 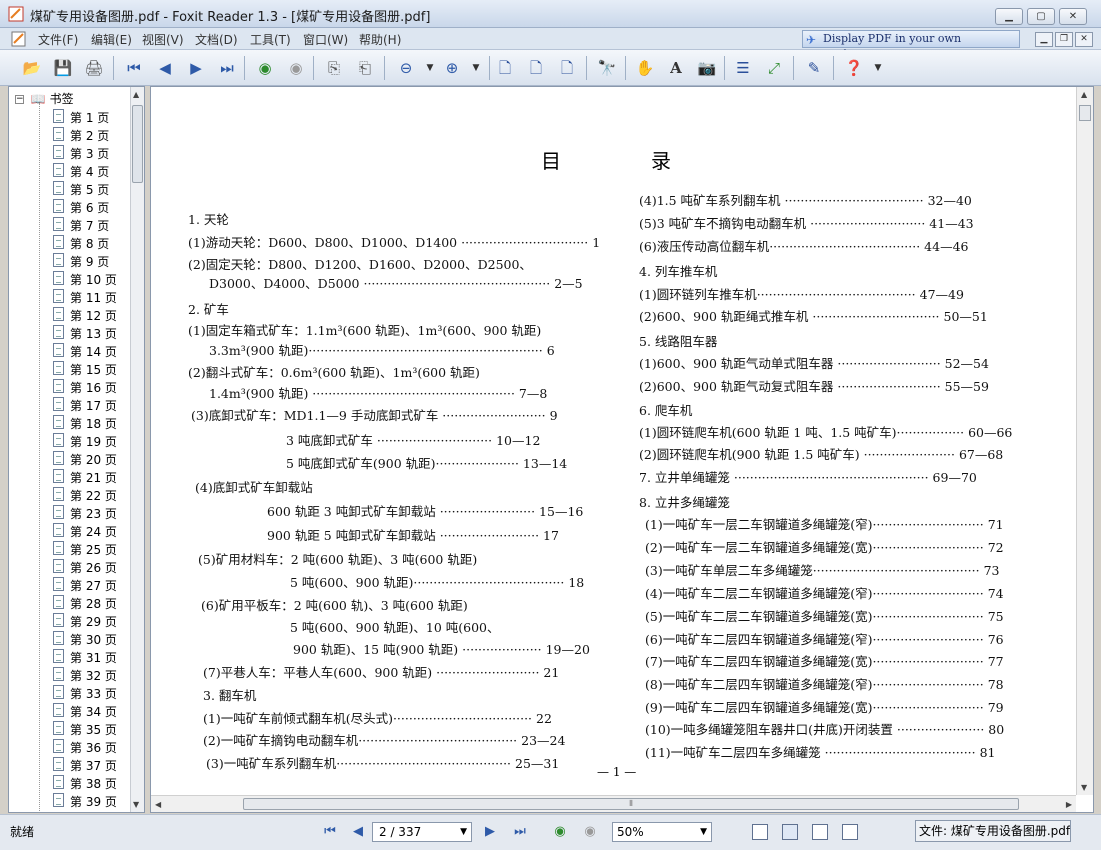 What do you see at coordinates (70, 584) in the screenshot?
I see `bookmark-item: 第 27 页` at bounding box center [70, 584].